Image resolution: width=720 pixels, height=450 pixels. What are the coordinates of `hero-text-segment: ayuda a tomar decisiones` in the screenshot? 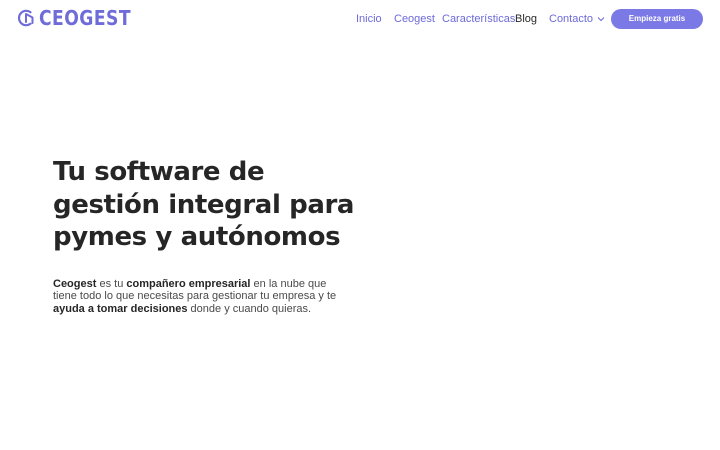 It's located at (120, 308).